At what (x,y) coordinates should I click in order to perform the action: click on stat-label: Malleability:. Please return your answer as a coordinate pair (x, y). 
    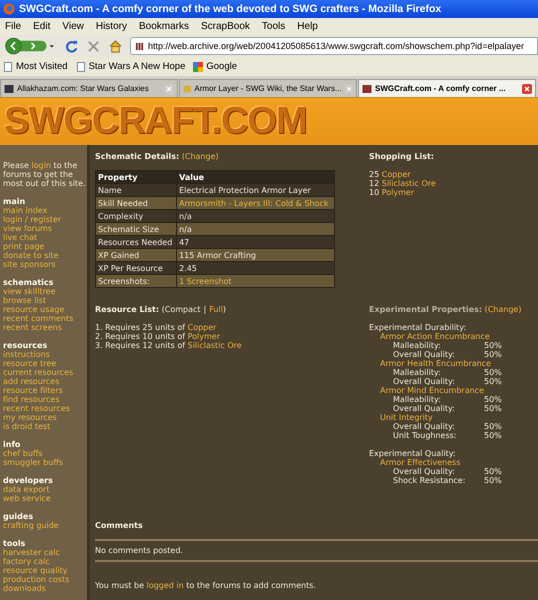
    Looking at the image, I should click on (417, 399).